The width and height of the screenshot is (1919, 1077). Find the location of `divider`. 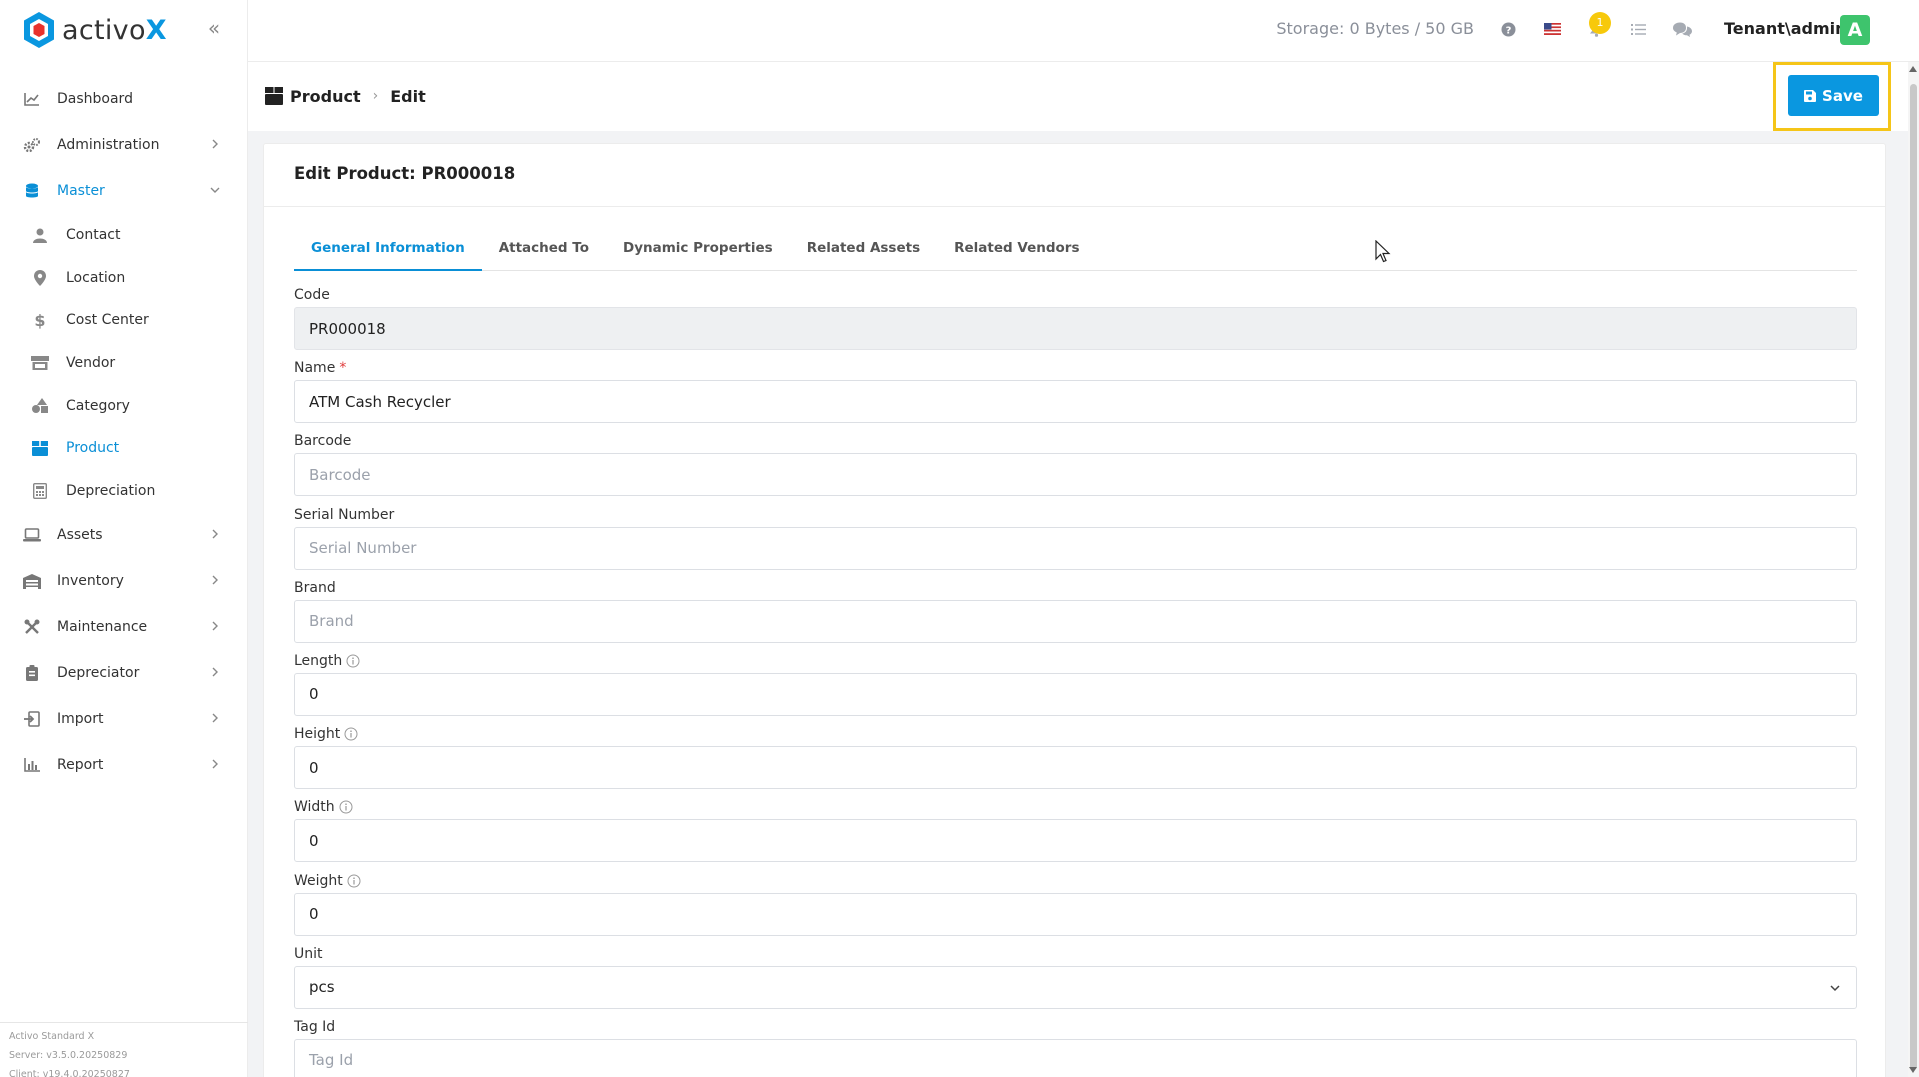

divider is located at coordinates (1074, 206).